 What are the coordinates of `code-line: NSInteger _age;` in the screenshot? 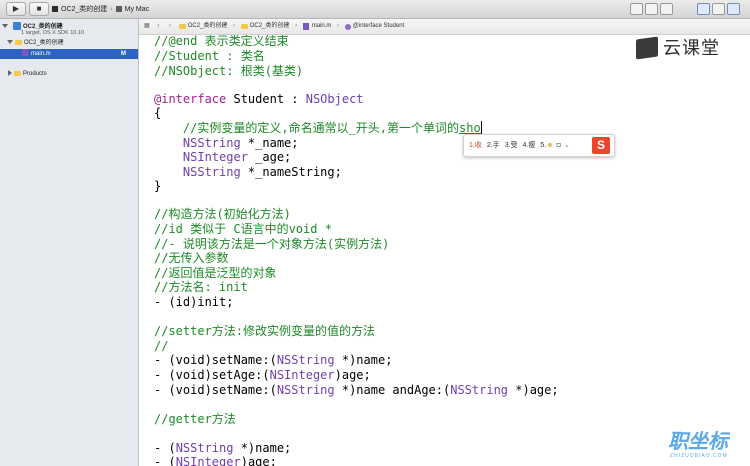 It's located at (222, 157).